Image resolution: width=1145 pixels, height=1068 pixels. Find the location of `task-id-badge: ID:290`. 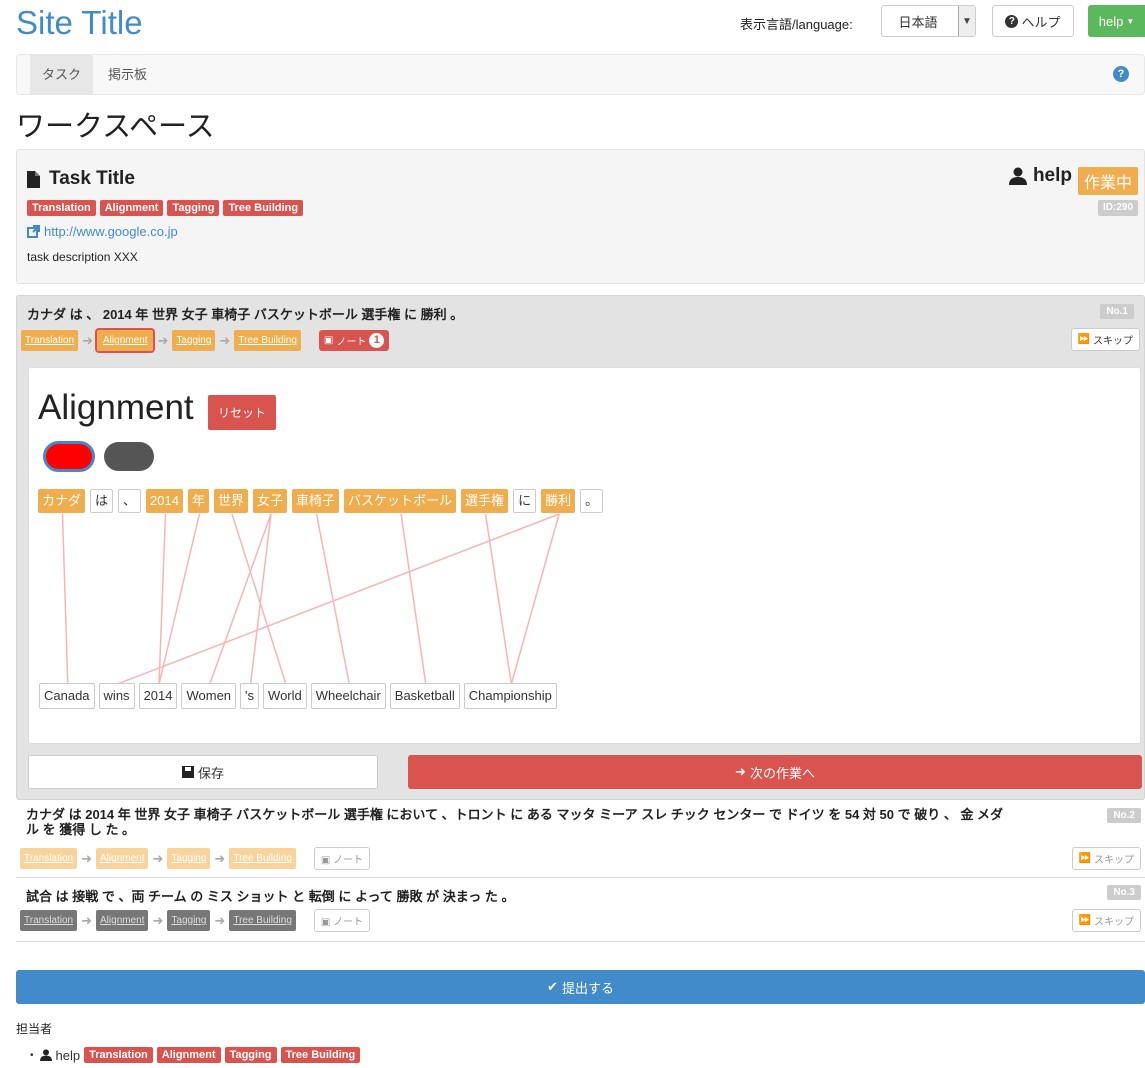

task-id-badge: ID:290 is located at coordinates (1117, 208).